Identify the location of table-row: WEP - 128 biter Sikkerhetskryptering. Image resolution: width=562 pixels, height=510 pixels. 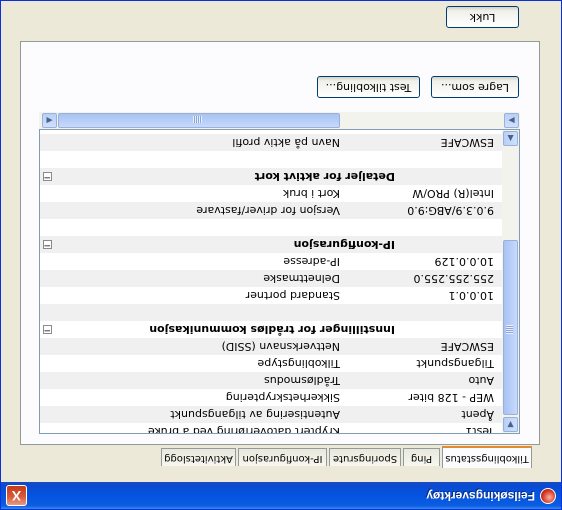
(271, 397).